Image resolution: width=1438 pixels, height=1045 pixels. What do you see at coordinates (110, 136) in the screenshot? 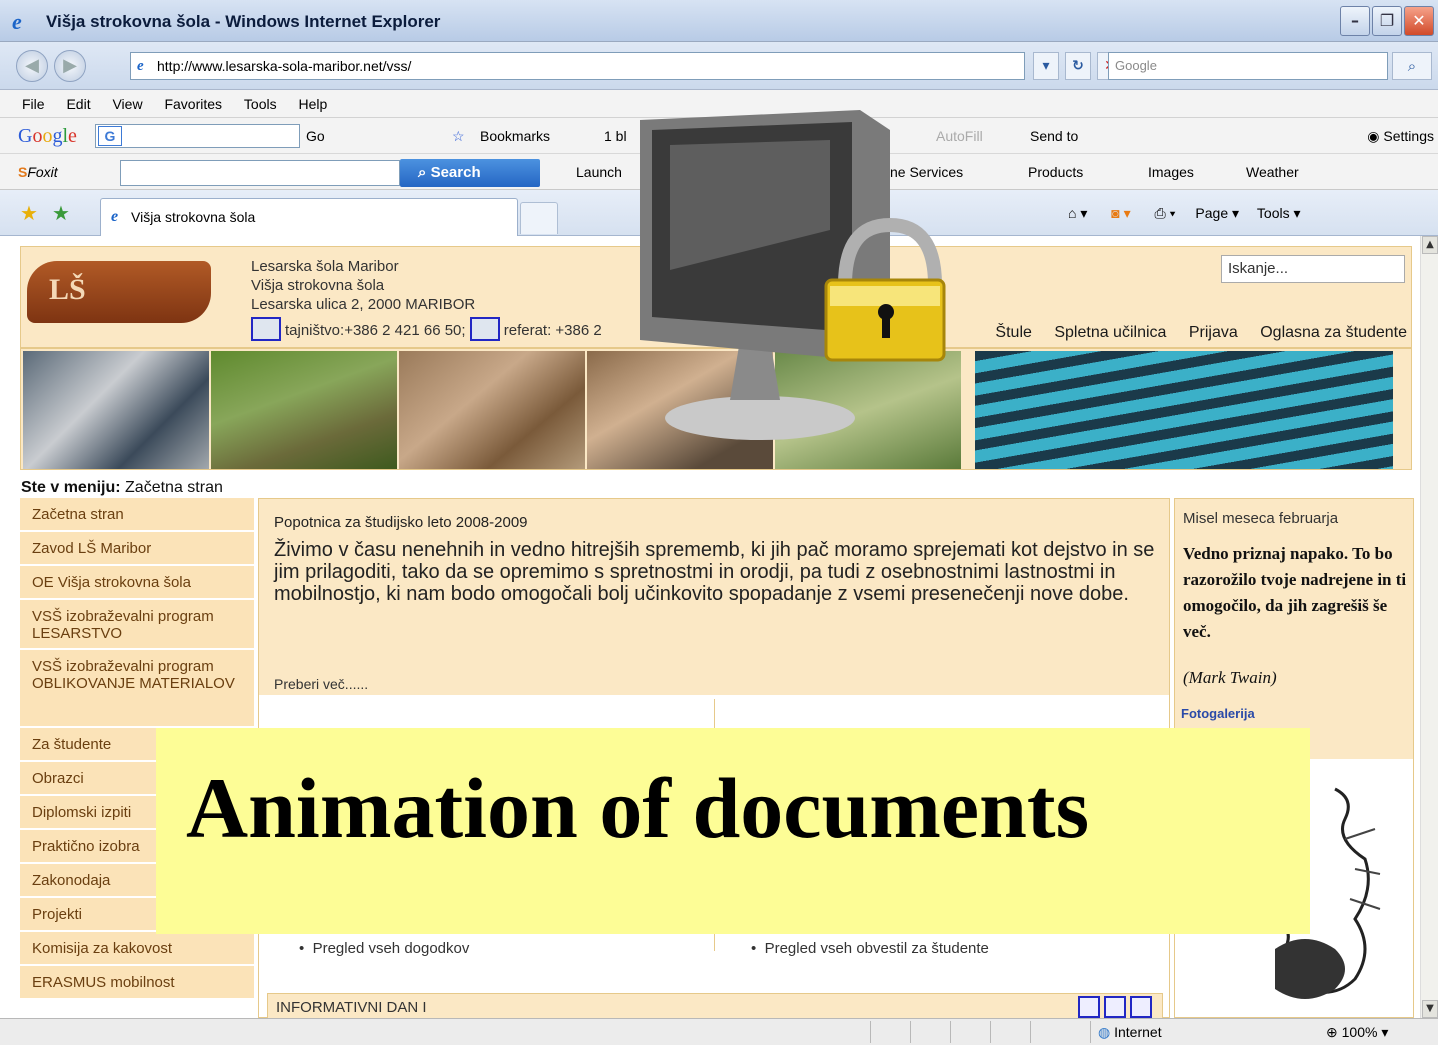
I see `google-g-icon: G` at bounding box center [110, 136].